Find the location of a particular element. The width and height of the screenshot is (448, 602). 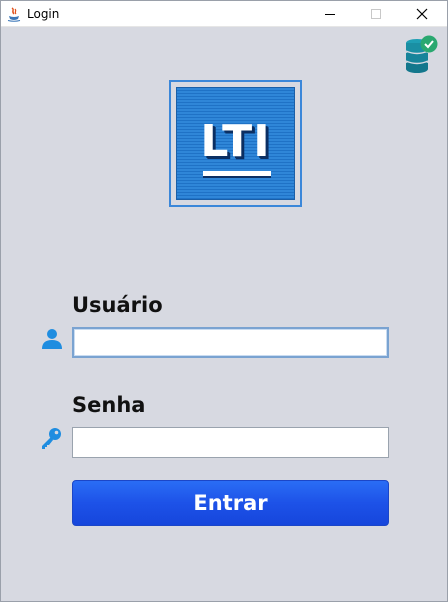

java-icon is located at coordinates (14, 14).